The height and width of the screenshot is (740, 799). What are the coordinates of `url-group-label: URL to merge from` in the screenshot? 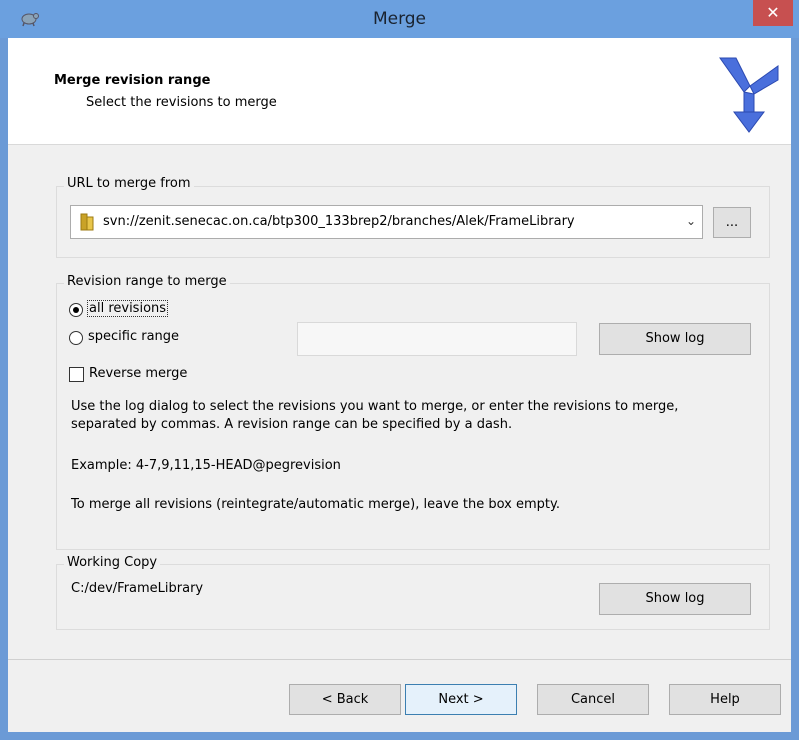 It's located at (129, 183).